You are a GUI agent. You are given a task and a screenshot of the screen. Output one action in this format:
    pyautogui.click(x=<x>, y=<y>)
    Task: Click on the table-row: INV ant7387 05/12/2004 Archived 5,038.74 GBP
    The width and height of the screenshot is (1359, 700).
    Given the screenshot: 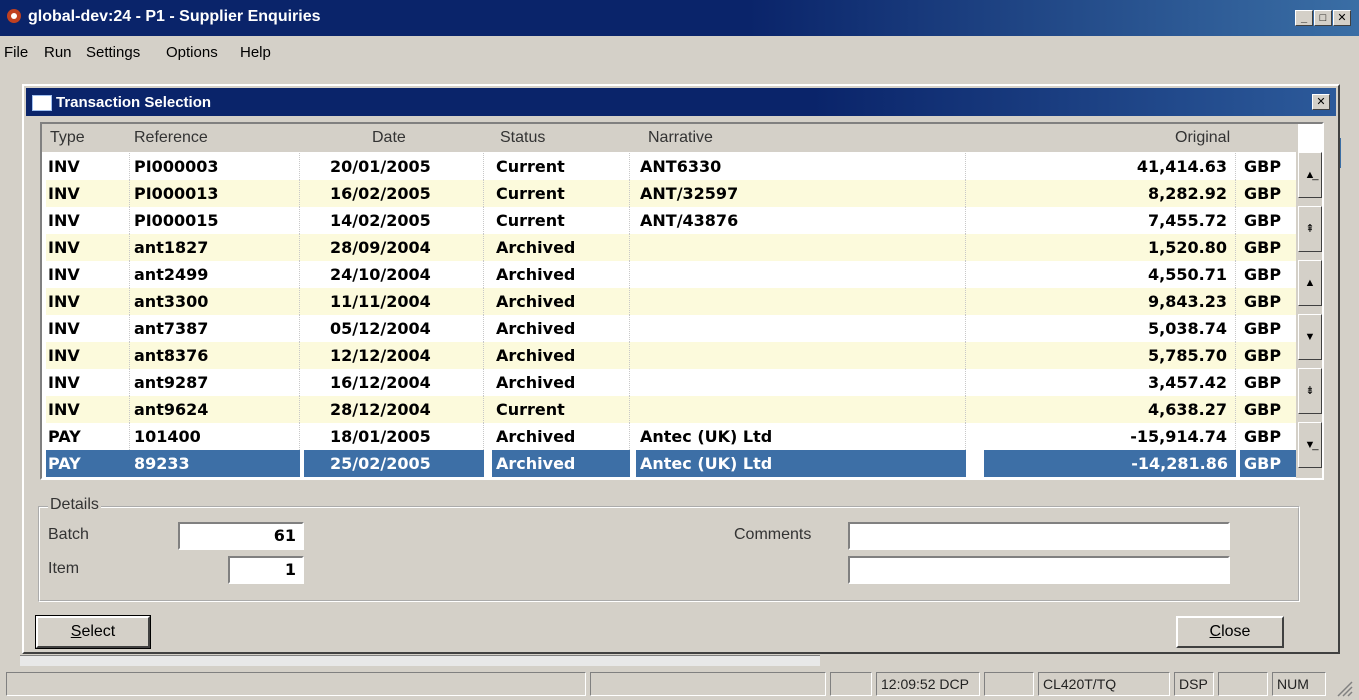 What is the action you would take?
    pyautogui.click(x=672, y=328)
    